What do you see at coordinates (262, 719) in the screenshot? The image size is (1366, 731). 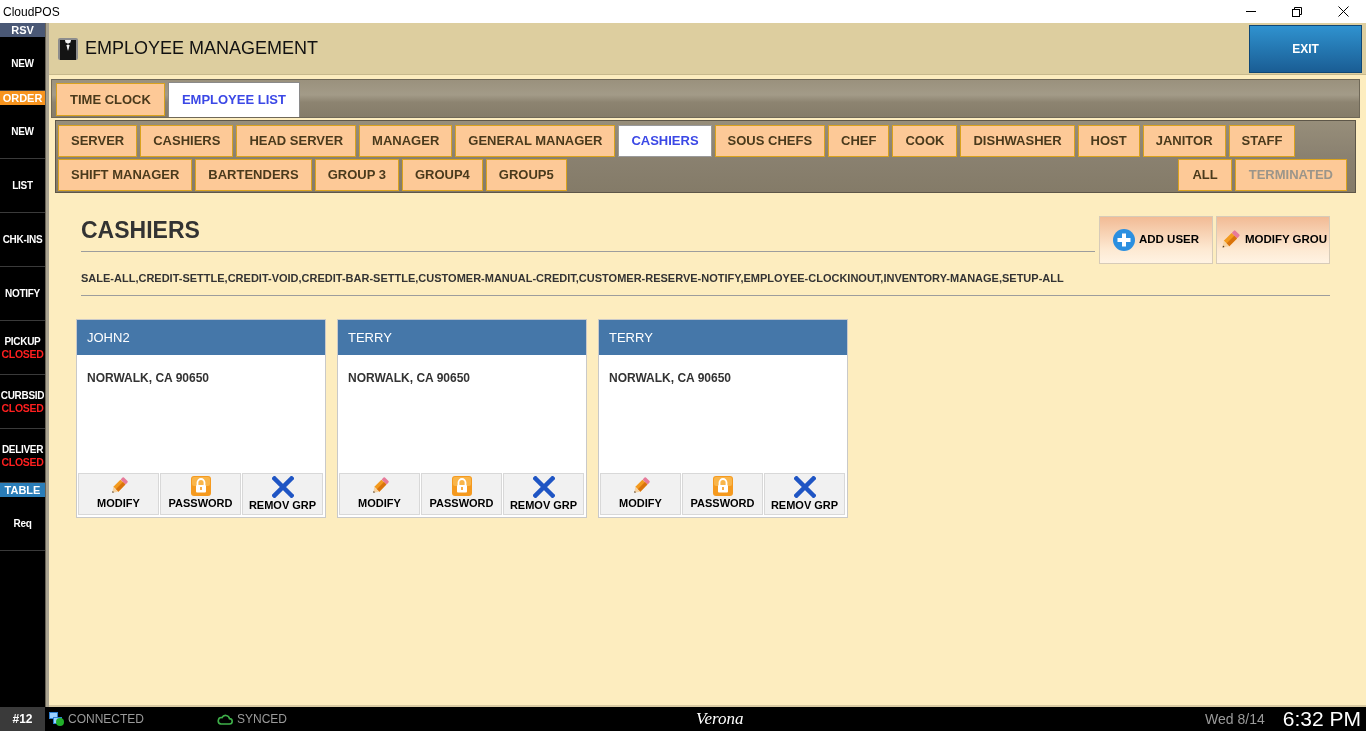 I see `sync-status: SYNCED` at bounding box center [262, 719].